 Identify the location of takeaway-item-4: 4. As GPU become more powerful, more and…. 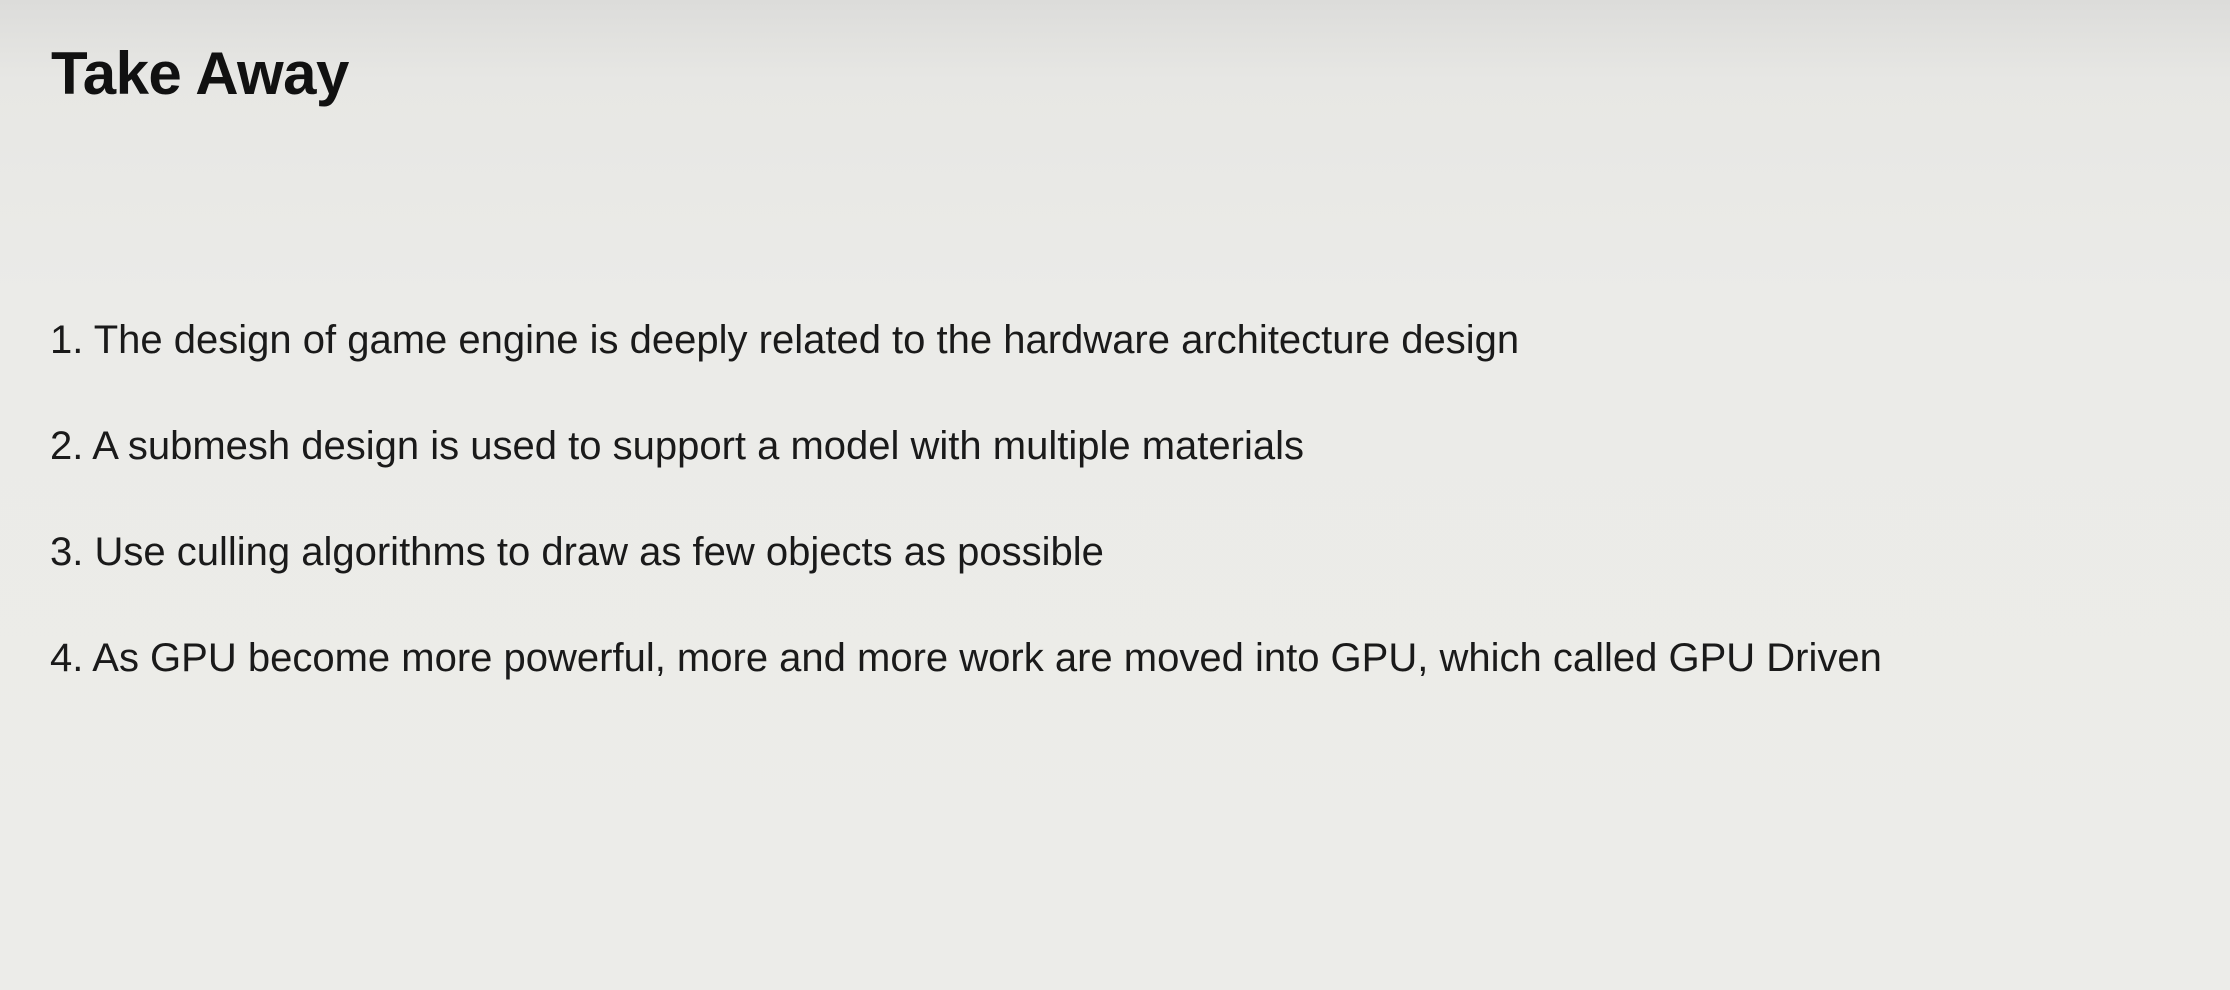
(966, 658).